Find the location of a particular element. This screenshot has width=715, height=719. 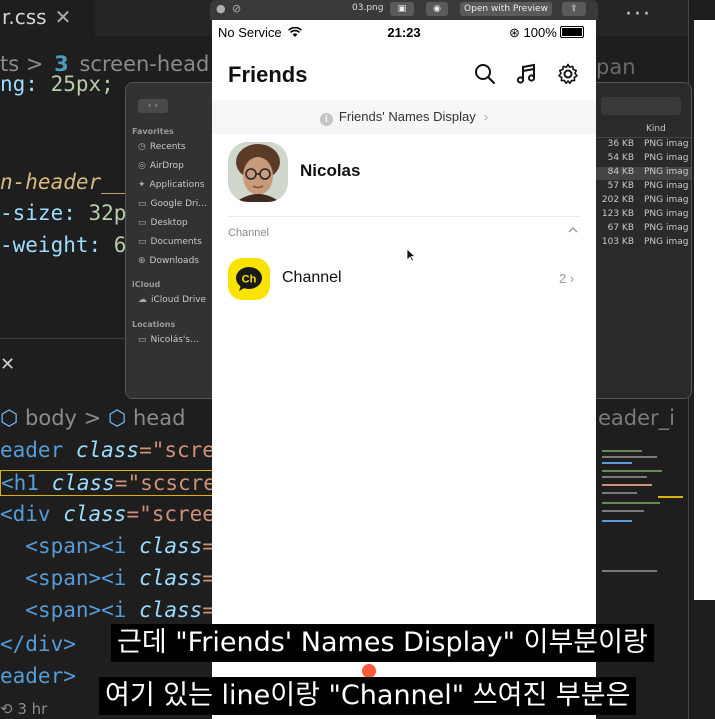

mouse-cursor-icon is located at coordinates (411, 255).